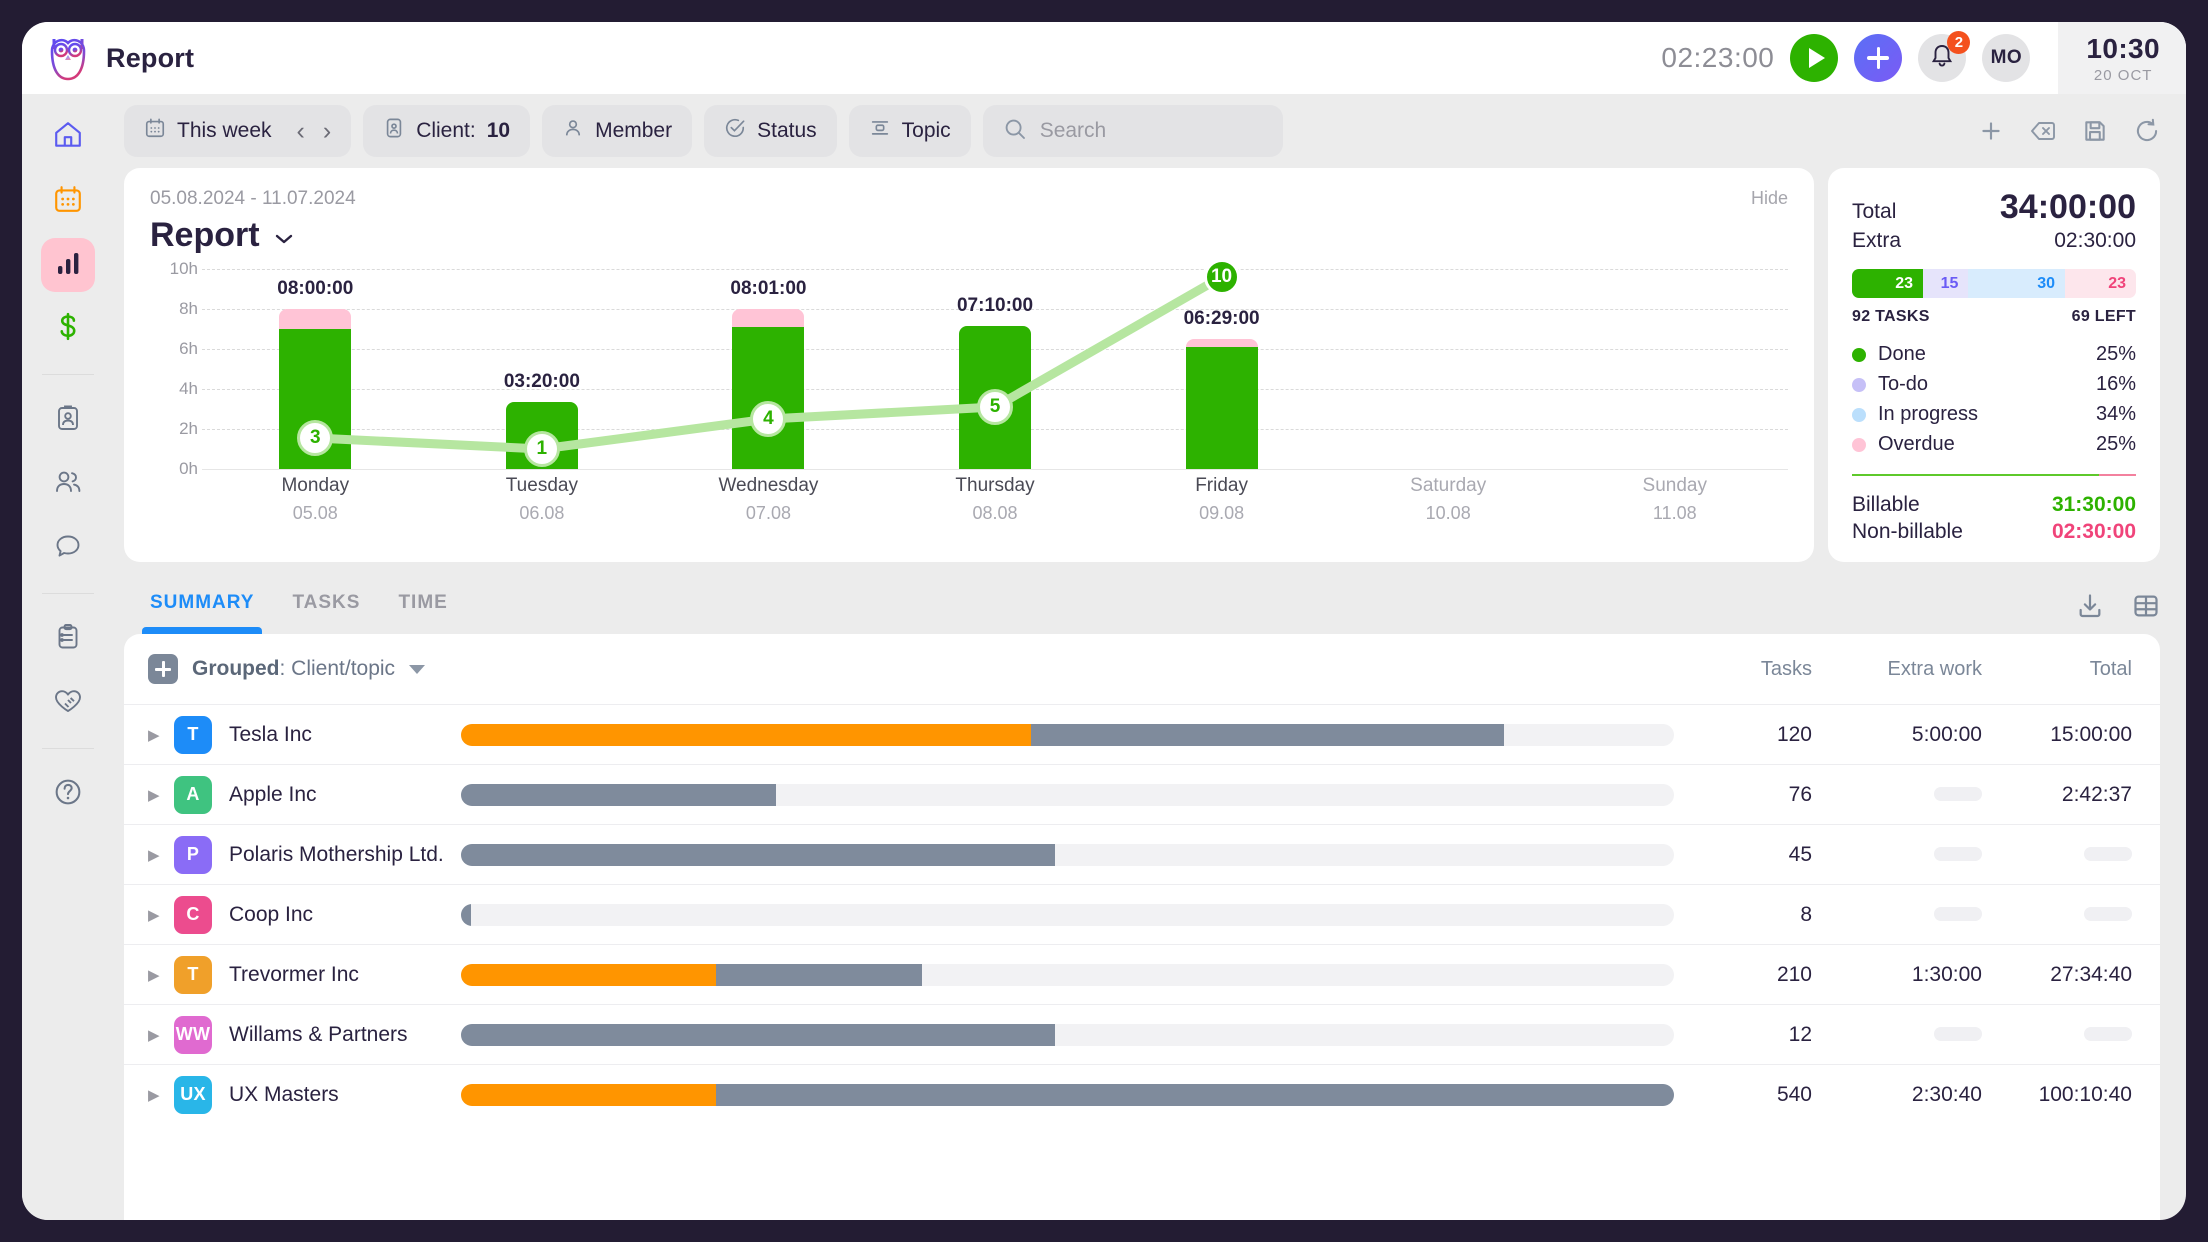 Image resolution: width=2208 pixels, height=1242 pixels. I want to click on x-axis-label: Saturday 10.08, so click(1448, 499).